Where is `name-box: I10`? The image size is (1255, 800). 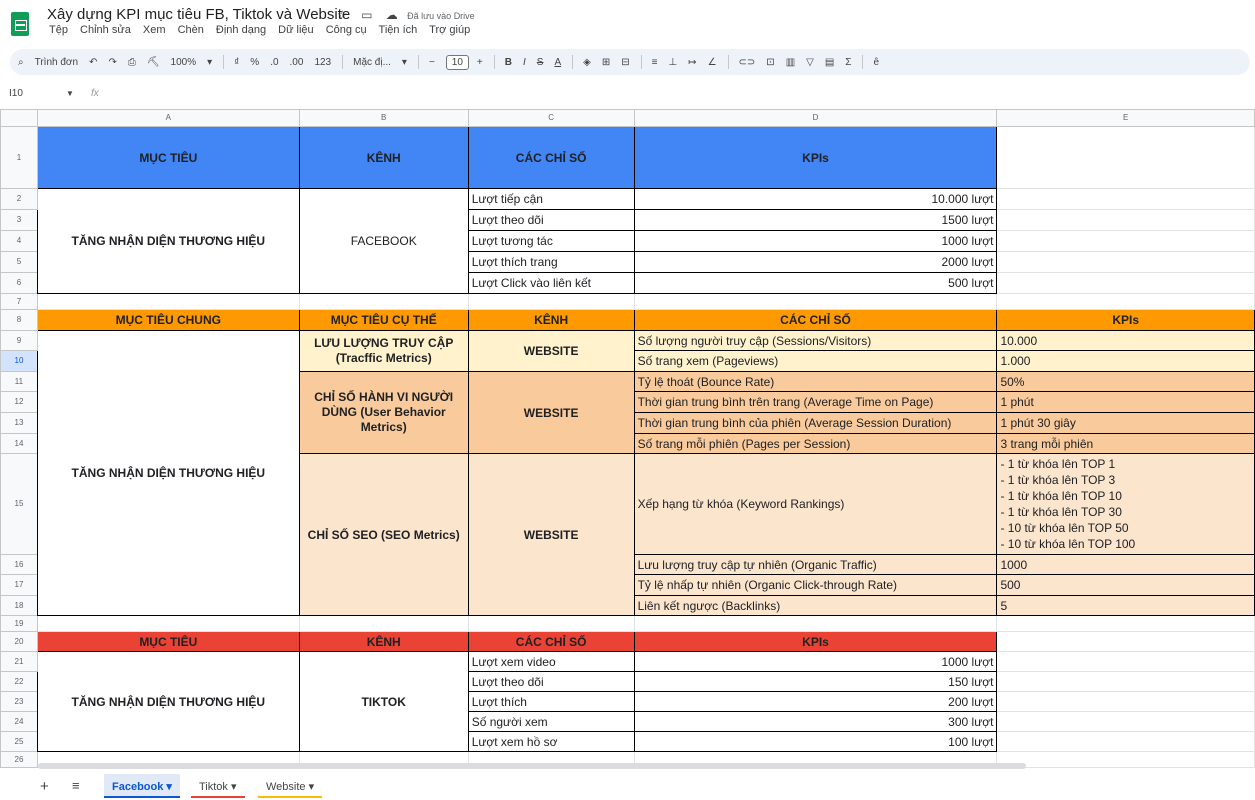
name-box: I10 is located at coordinates (16, 93).